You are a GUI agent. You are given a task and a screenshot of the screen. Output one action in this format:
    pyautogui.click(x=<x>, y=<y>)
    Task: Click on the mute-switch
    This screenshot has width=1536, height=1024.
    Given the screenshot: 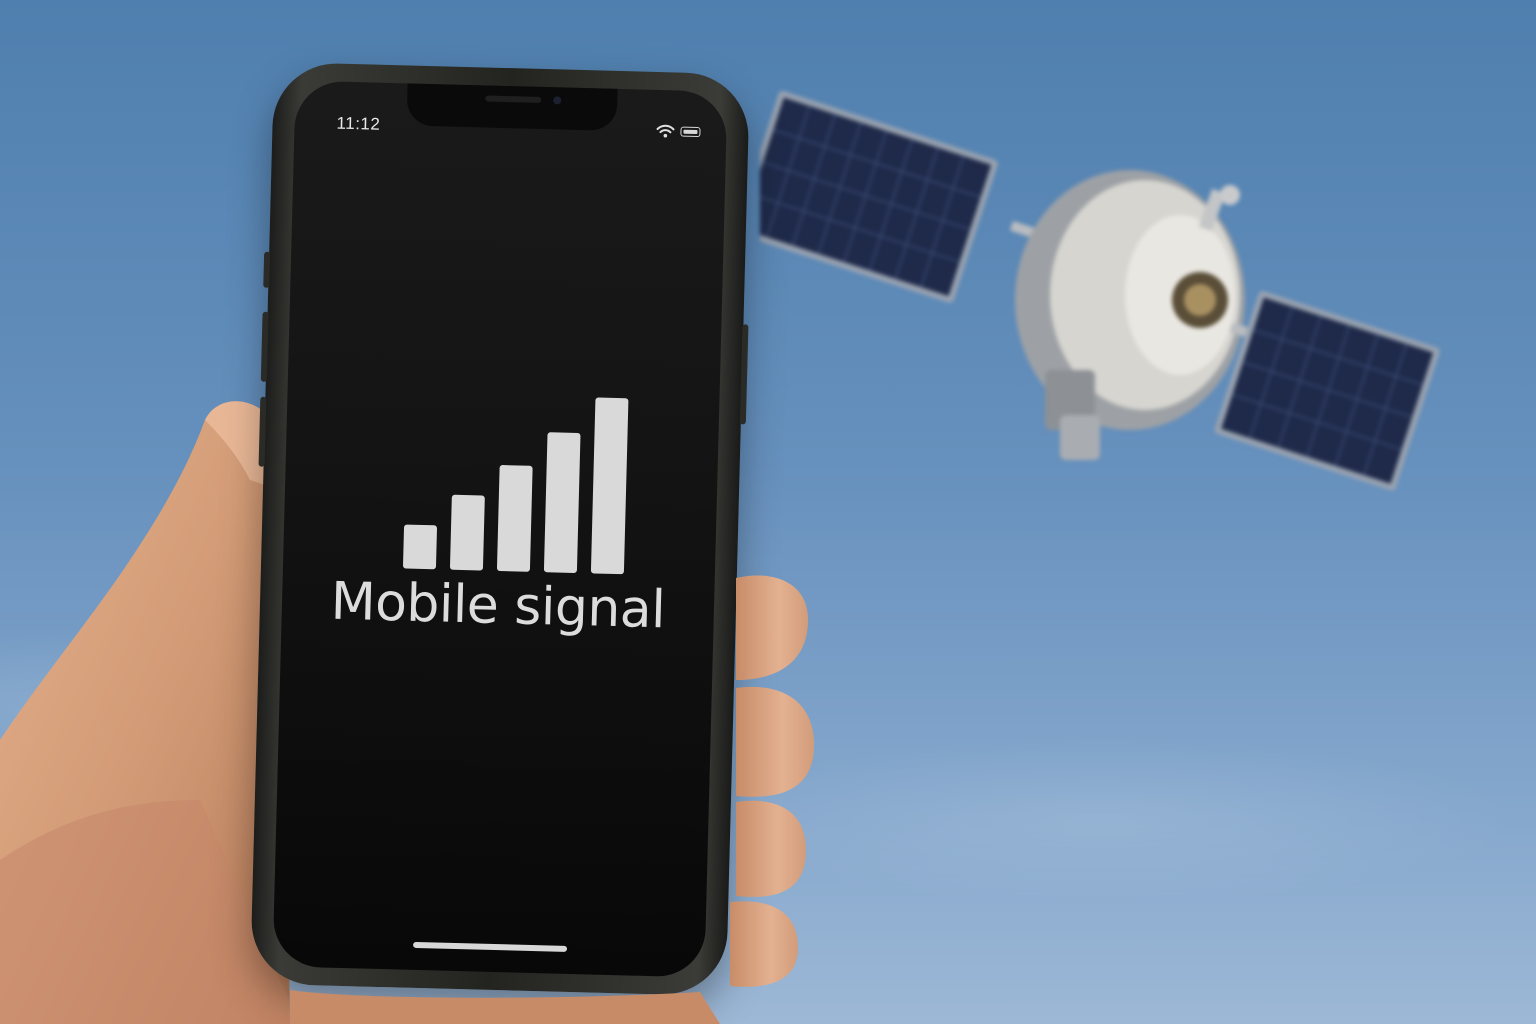 What is the action you would take?
    pyautogui.click(x=267, y=269)
    